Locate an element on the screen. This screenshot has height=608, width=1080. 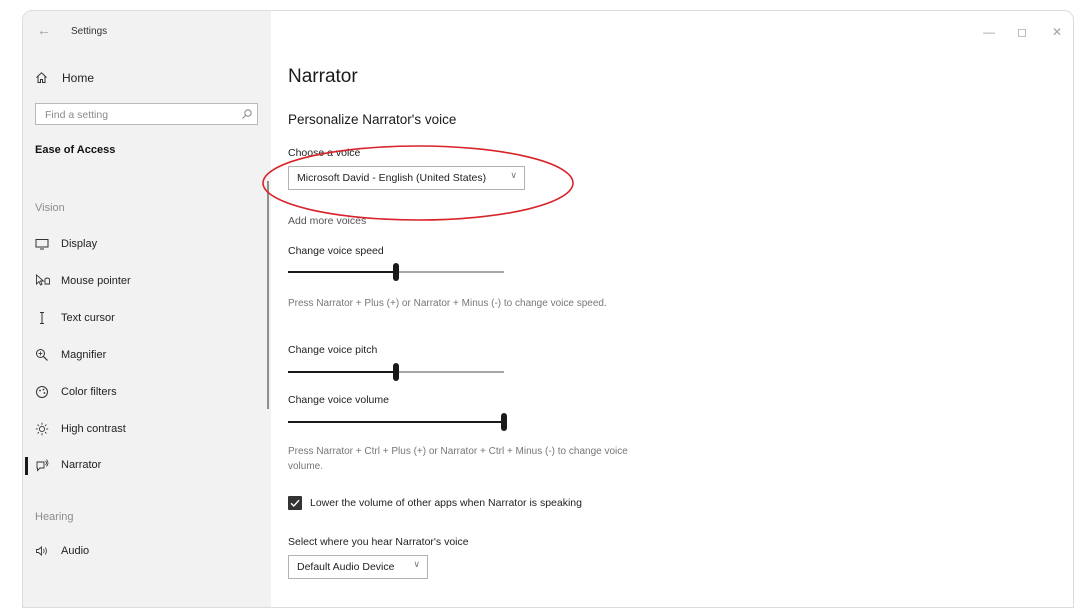
search-input is located at coordinates (140, 115).